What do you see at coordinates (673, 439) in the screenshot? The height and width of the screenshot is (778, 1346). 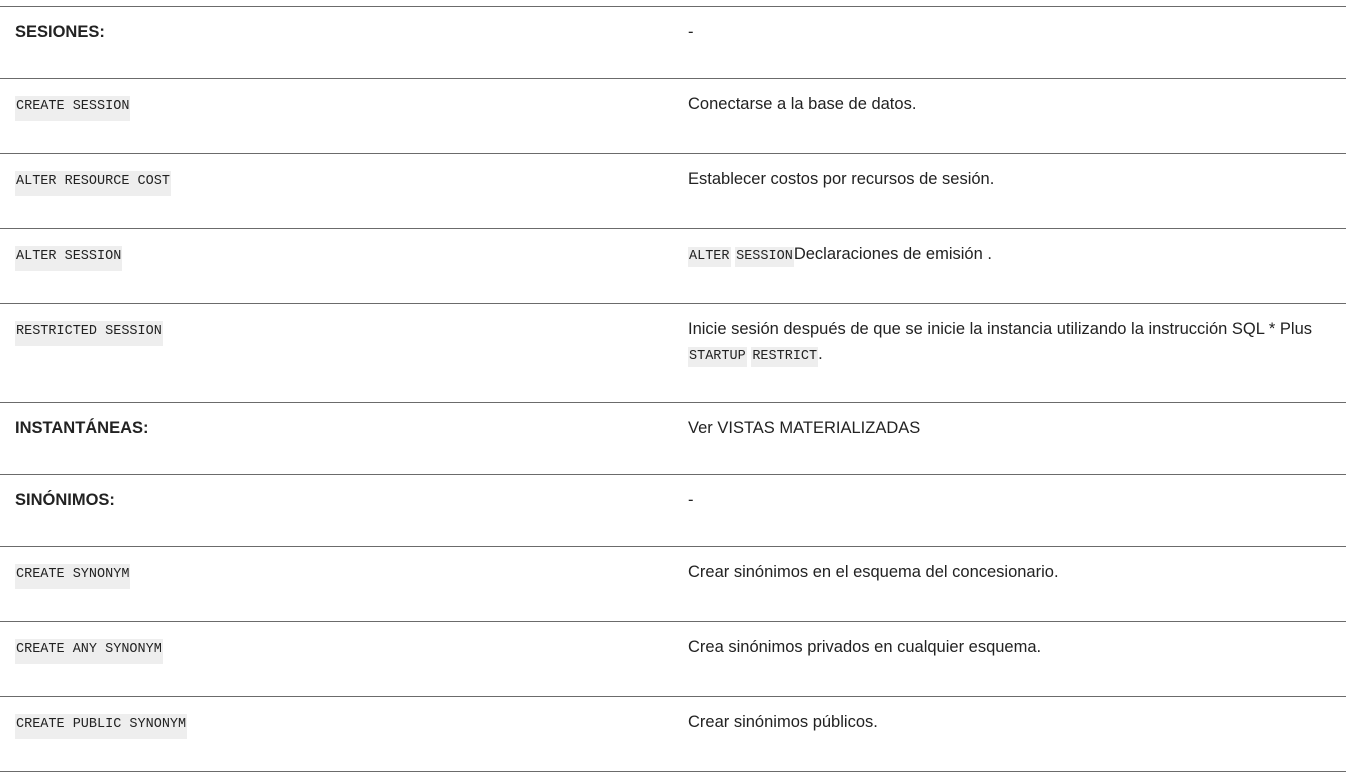 I see `table-row: INSTANTÁNEAS: Ver VISTAS MATERIALIZADAS` at bounding box center [673, 439].